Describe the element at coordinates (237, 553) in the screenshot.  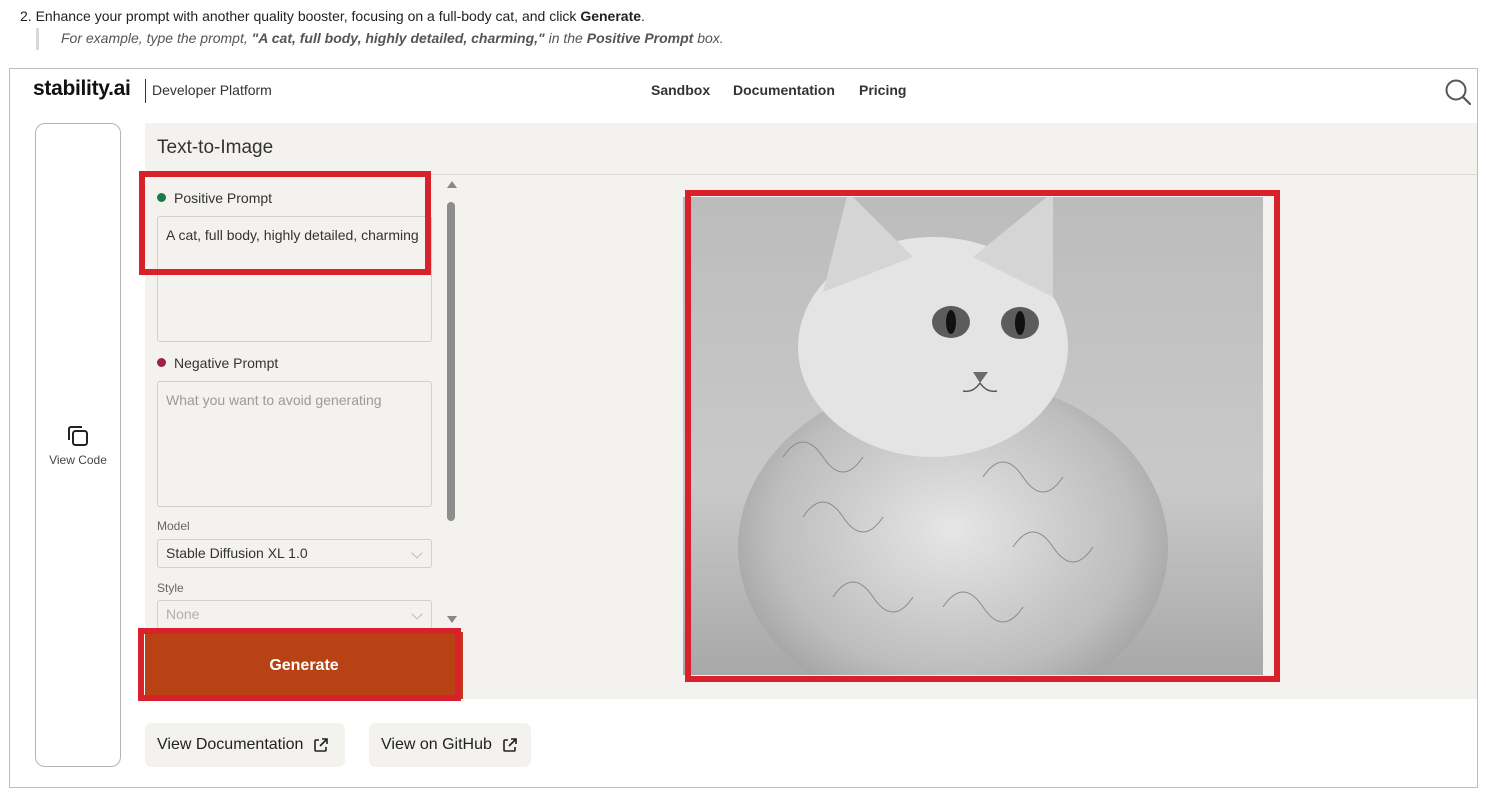
I see `model-value: Stable Diffusion XL 1.0` at that location.